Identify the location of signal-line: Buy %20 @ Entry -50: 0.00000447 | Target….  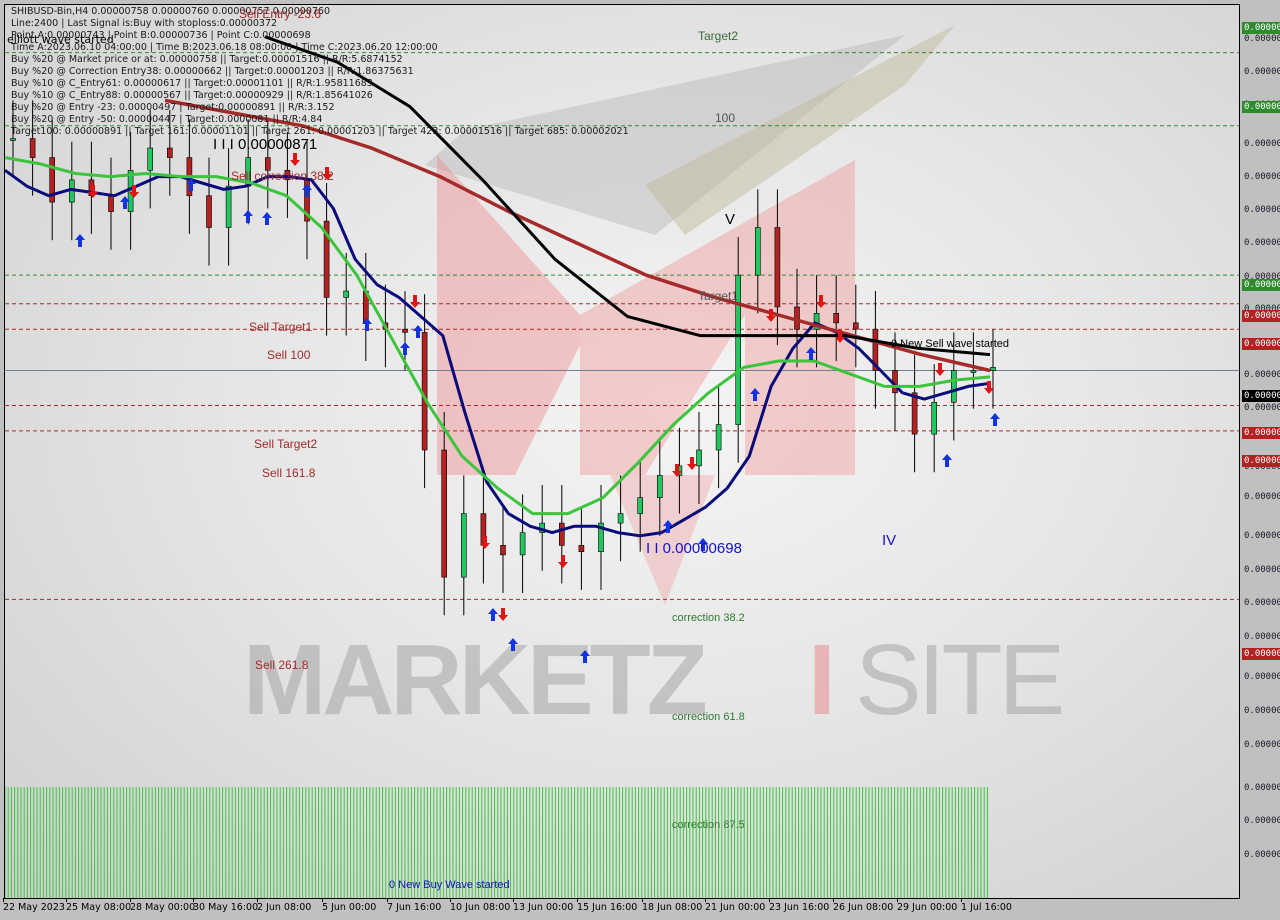
(167, 119).